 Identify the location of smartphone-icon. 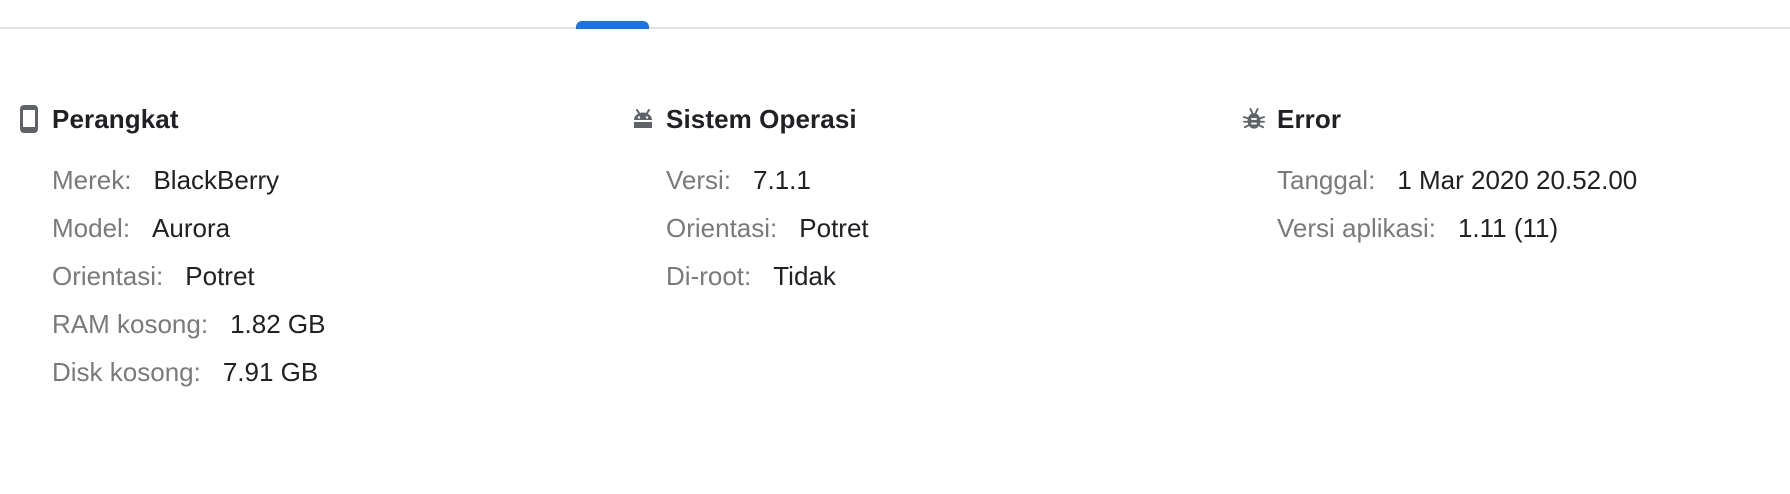
(29, 119).